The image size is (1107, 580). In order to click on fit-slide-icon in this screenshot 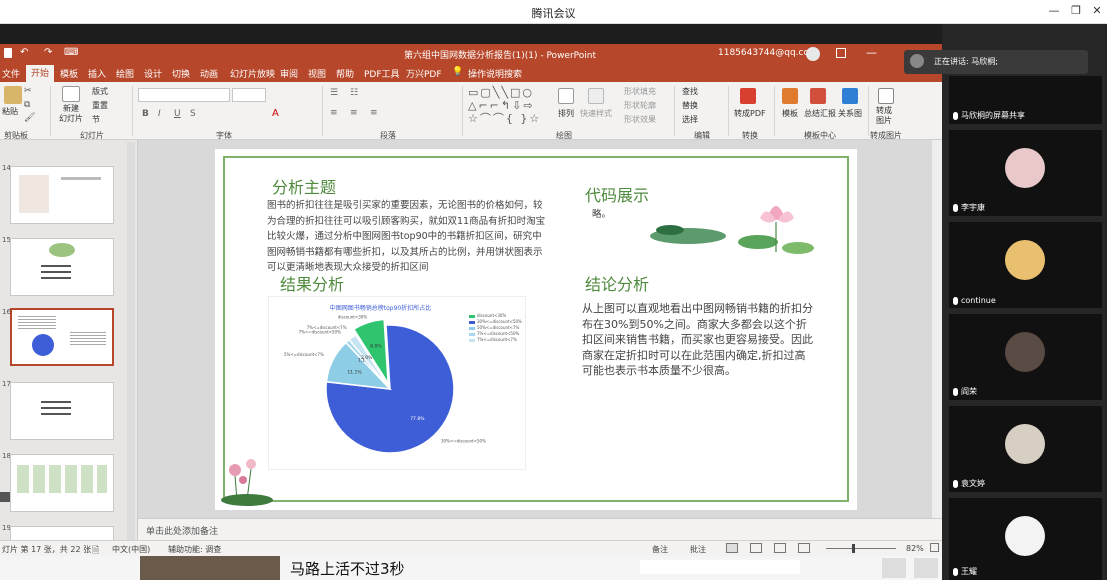, I will do `click(934, 547)`.